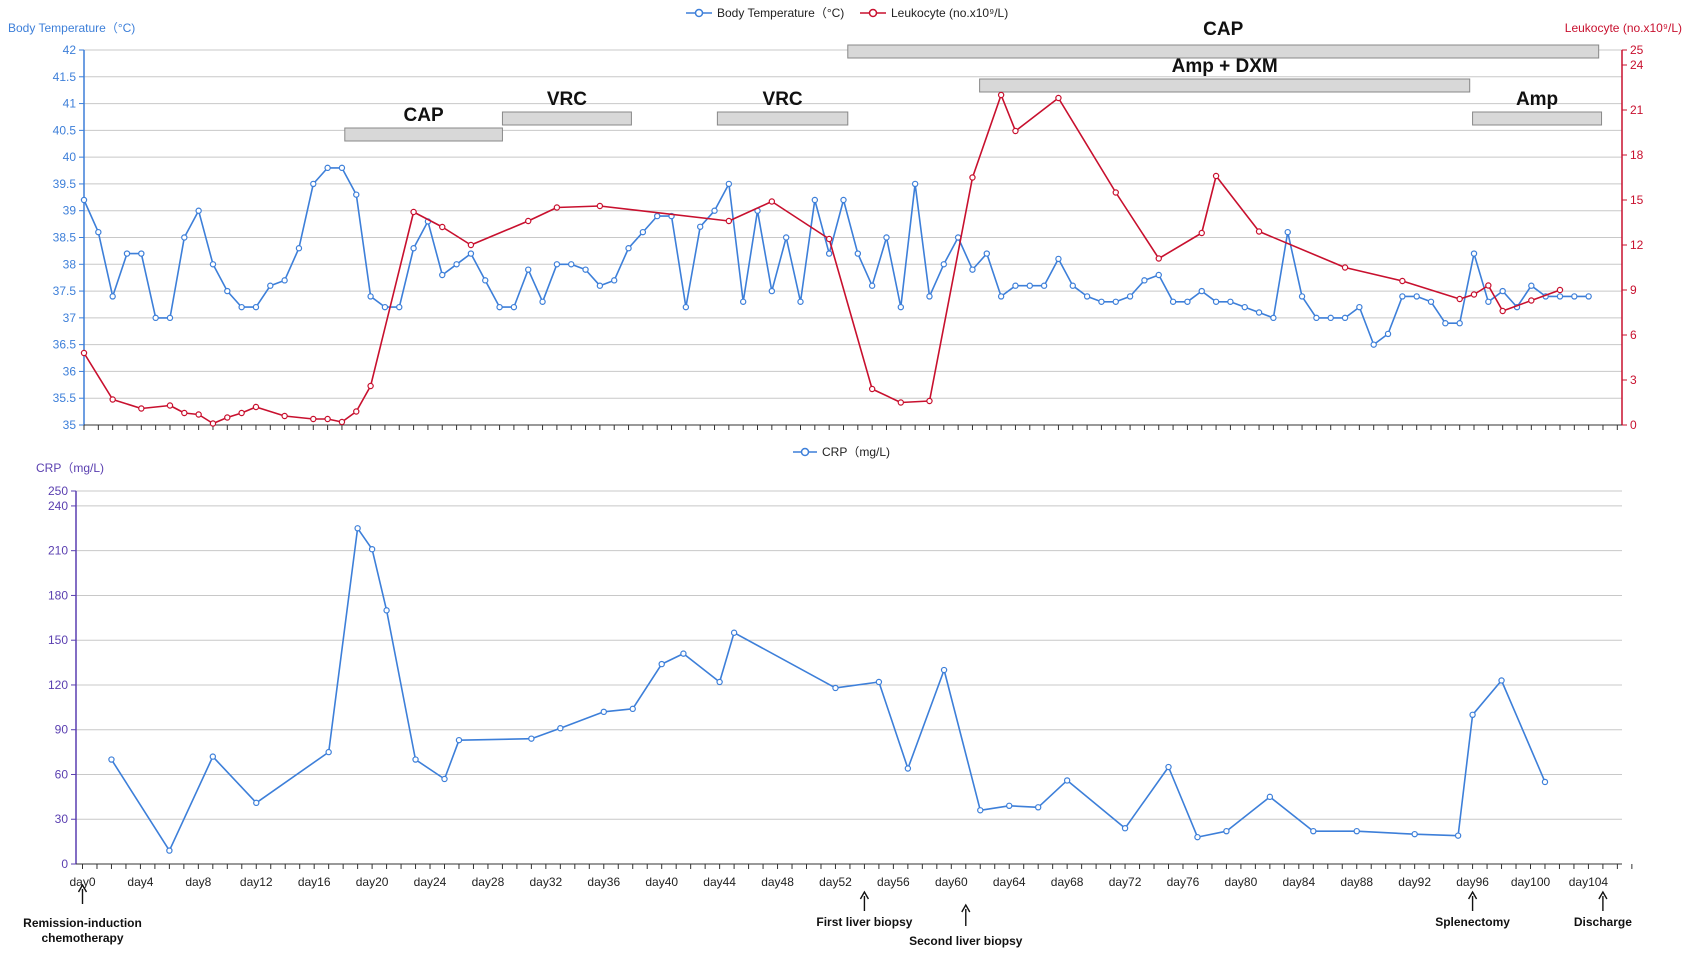 This screenshot has width=1687, height=954. Describe the element at coordinates (70, 468) in the screenshot. I see `crp-axis-title: CRP（mg/L)` at that location.